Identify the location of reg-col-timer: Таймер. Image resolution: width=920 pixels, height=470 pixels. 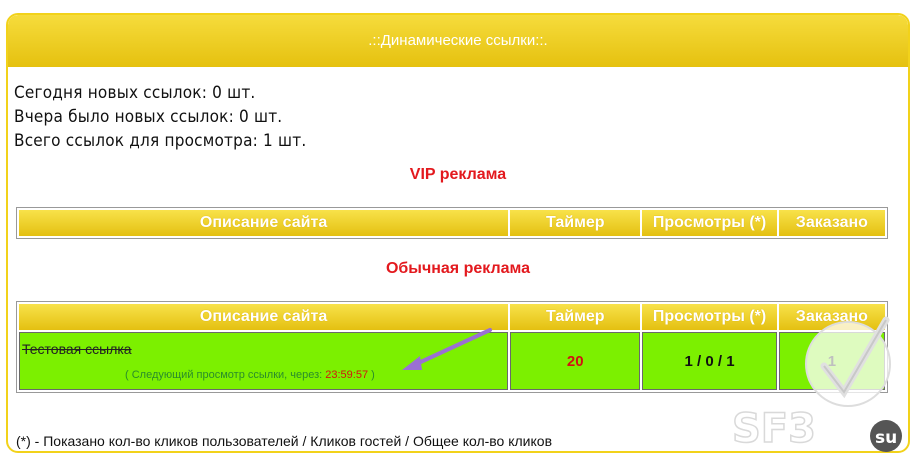
(575, 317).